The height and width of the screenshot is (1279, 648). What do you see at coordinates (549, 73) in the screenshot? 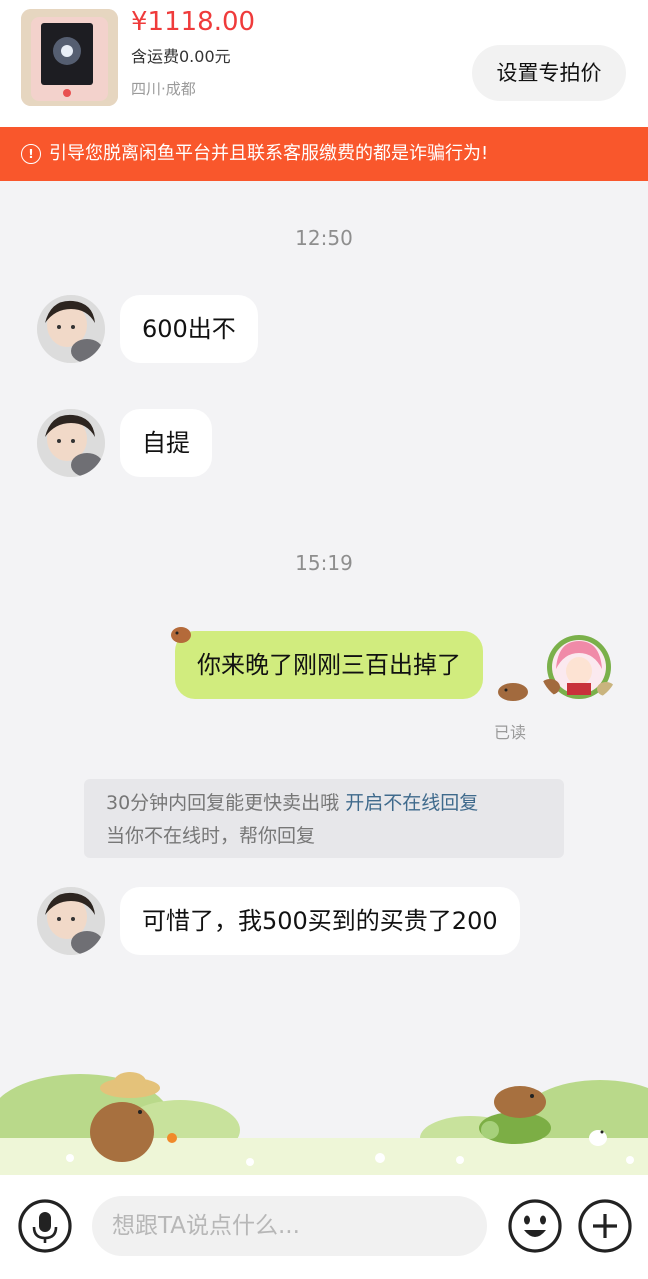
I see `set-special-price-button: 设置专拍价` at bounding box center [549, 73].